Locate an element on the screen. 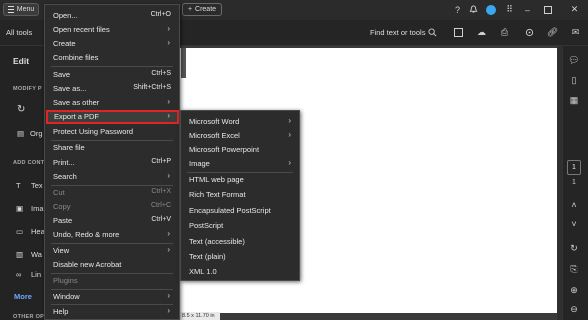 This screenshot has height=320, width=588. text-icon: T is located at coordinates (18, 185).